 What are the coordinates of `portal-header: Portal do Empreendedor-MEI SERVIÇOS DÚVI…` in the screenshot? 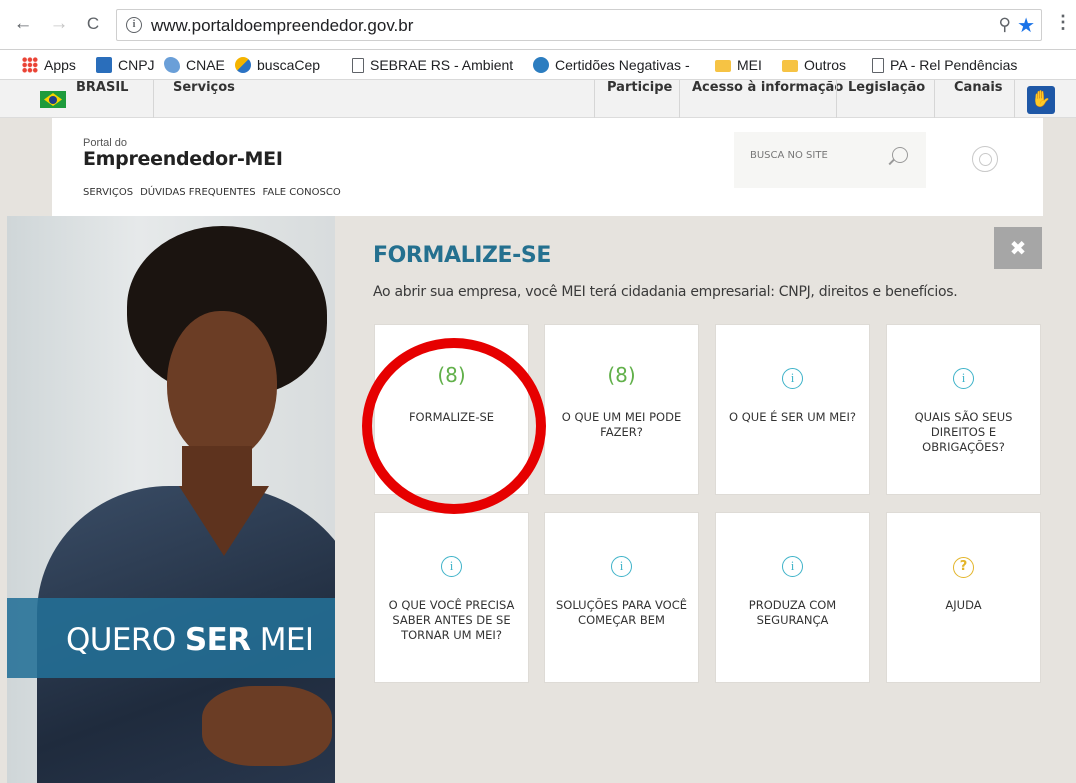 It's located at (547, 167).